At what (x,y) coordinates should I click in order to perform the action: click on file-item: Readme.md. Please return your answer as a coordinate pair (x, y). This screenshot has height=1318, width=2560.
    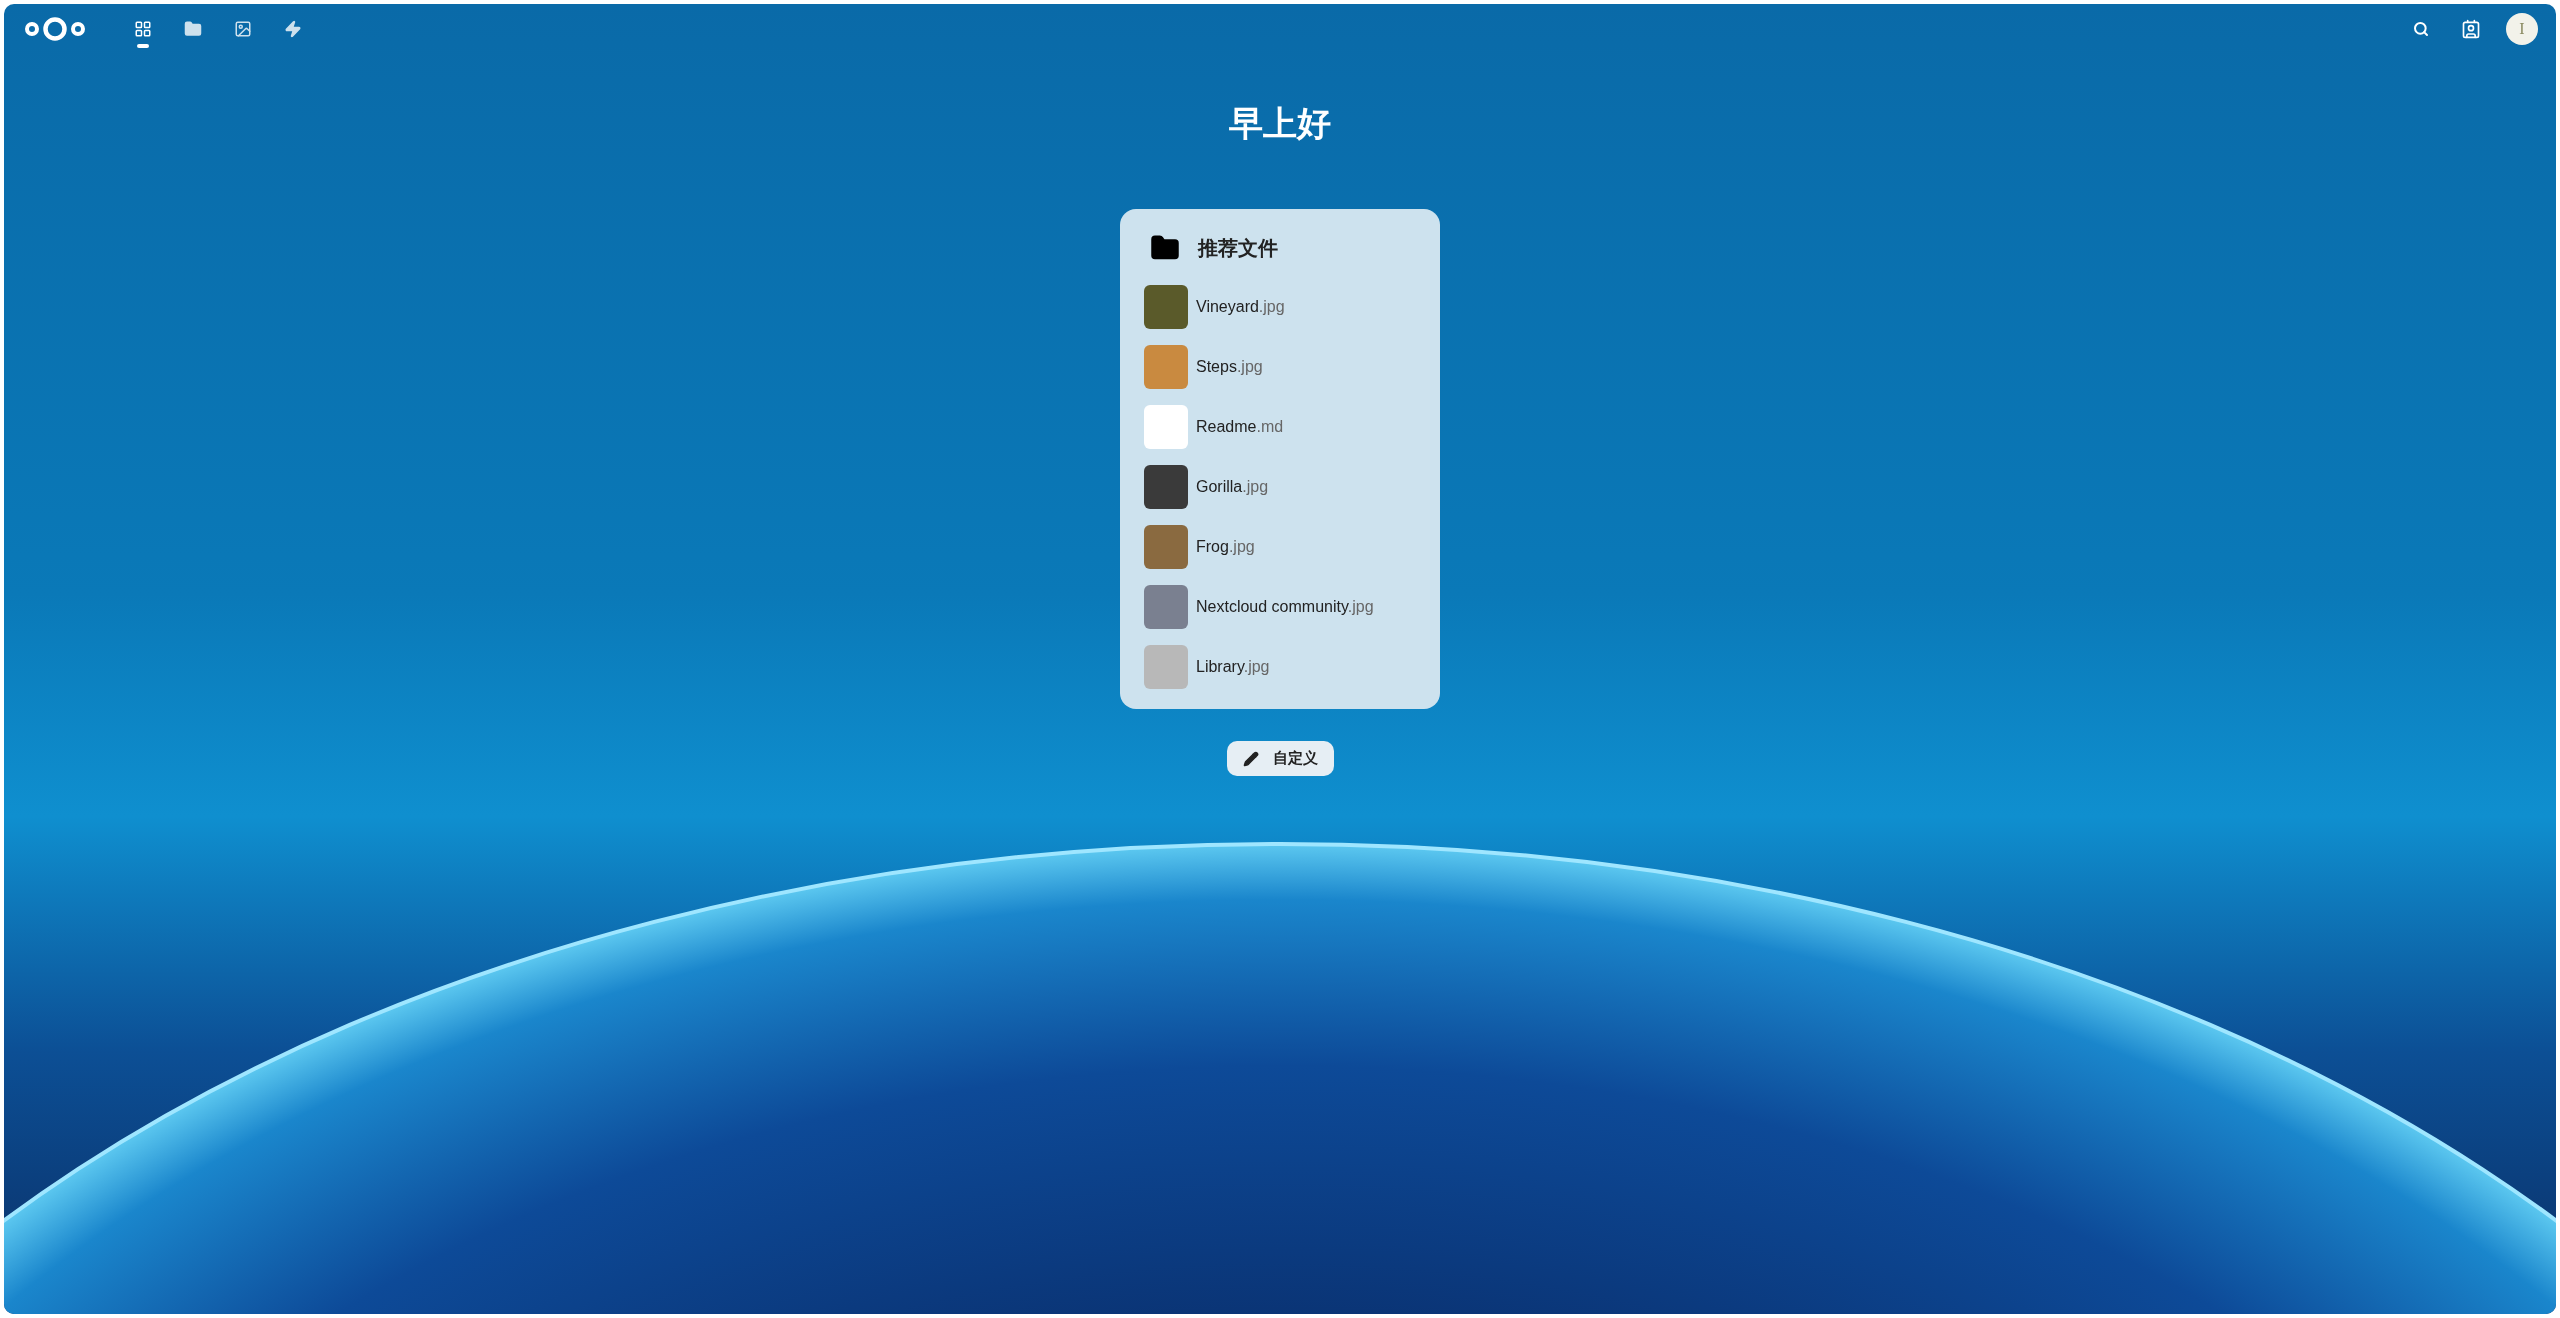
    Looking at the image, I should click on (1280, 427).